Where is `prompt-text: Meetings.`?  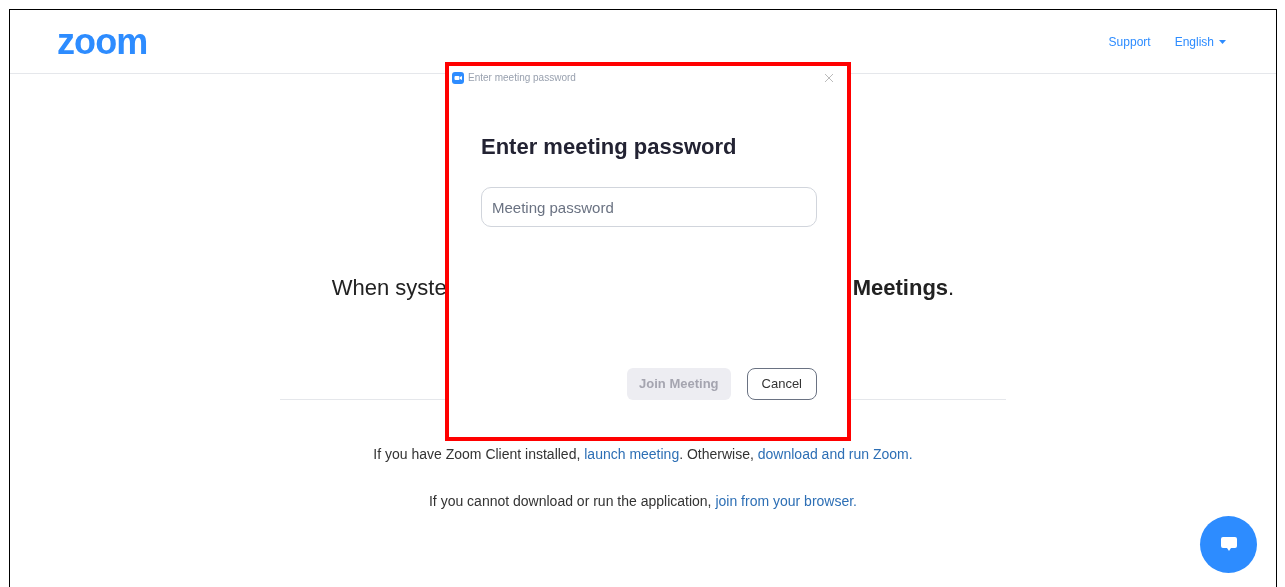 prompt-text: Meetings. is located at coordinates (903, 288).